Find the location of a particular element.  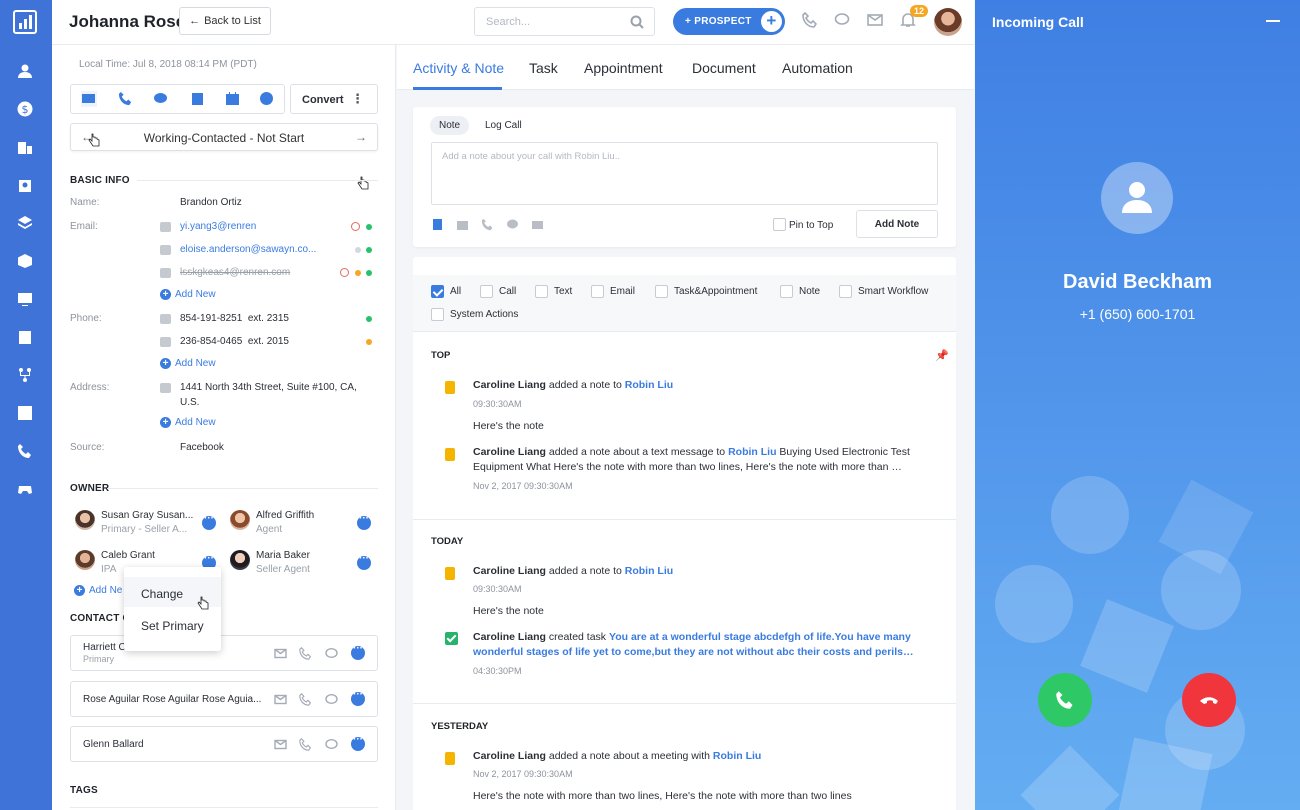

contact-group-row: Glenn Ballard is located at coordinates (224, 744).